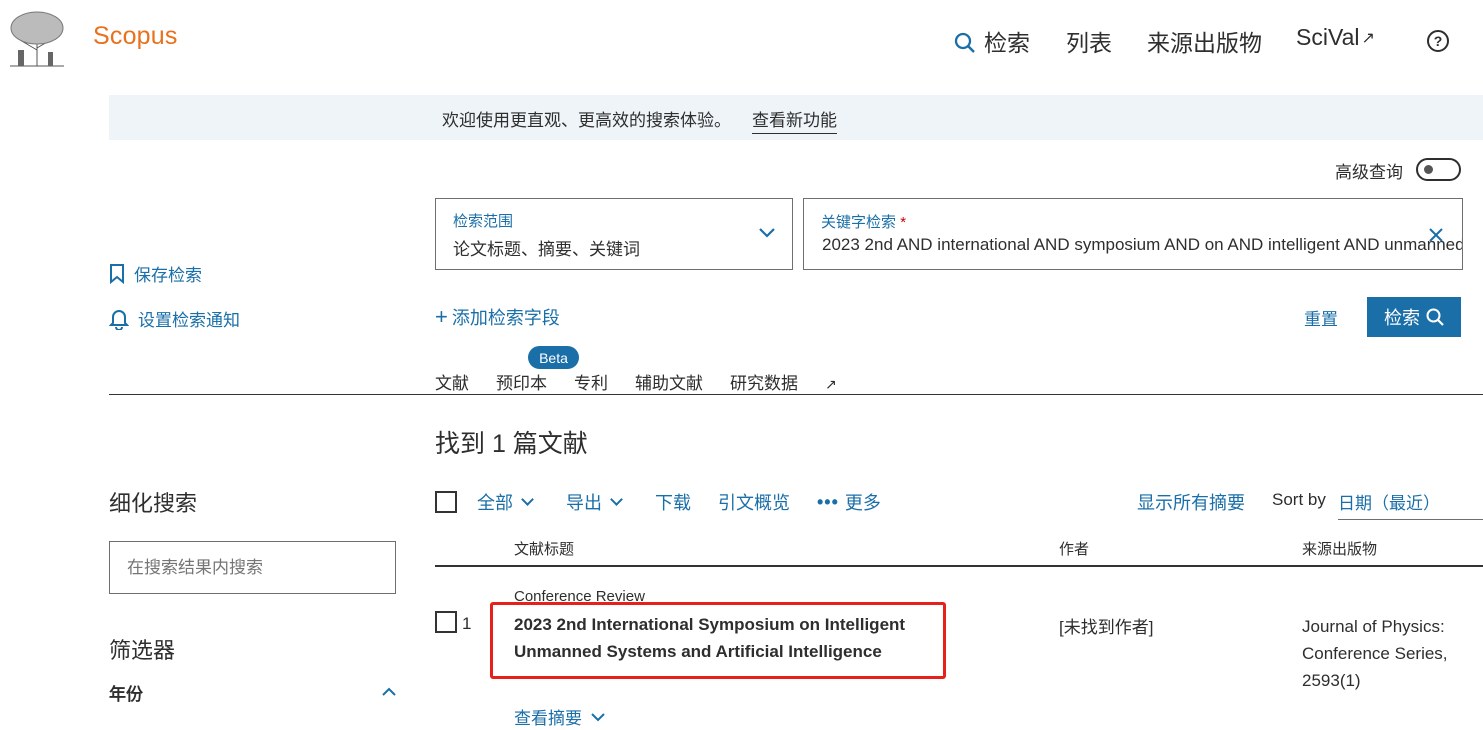  What do you see at coordinates (1191, 502) in the screenshot?
I see `show-all-abstracts-button: 显示所有摘要` at bounding box center [1191, 502].